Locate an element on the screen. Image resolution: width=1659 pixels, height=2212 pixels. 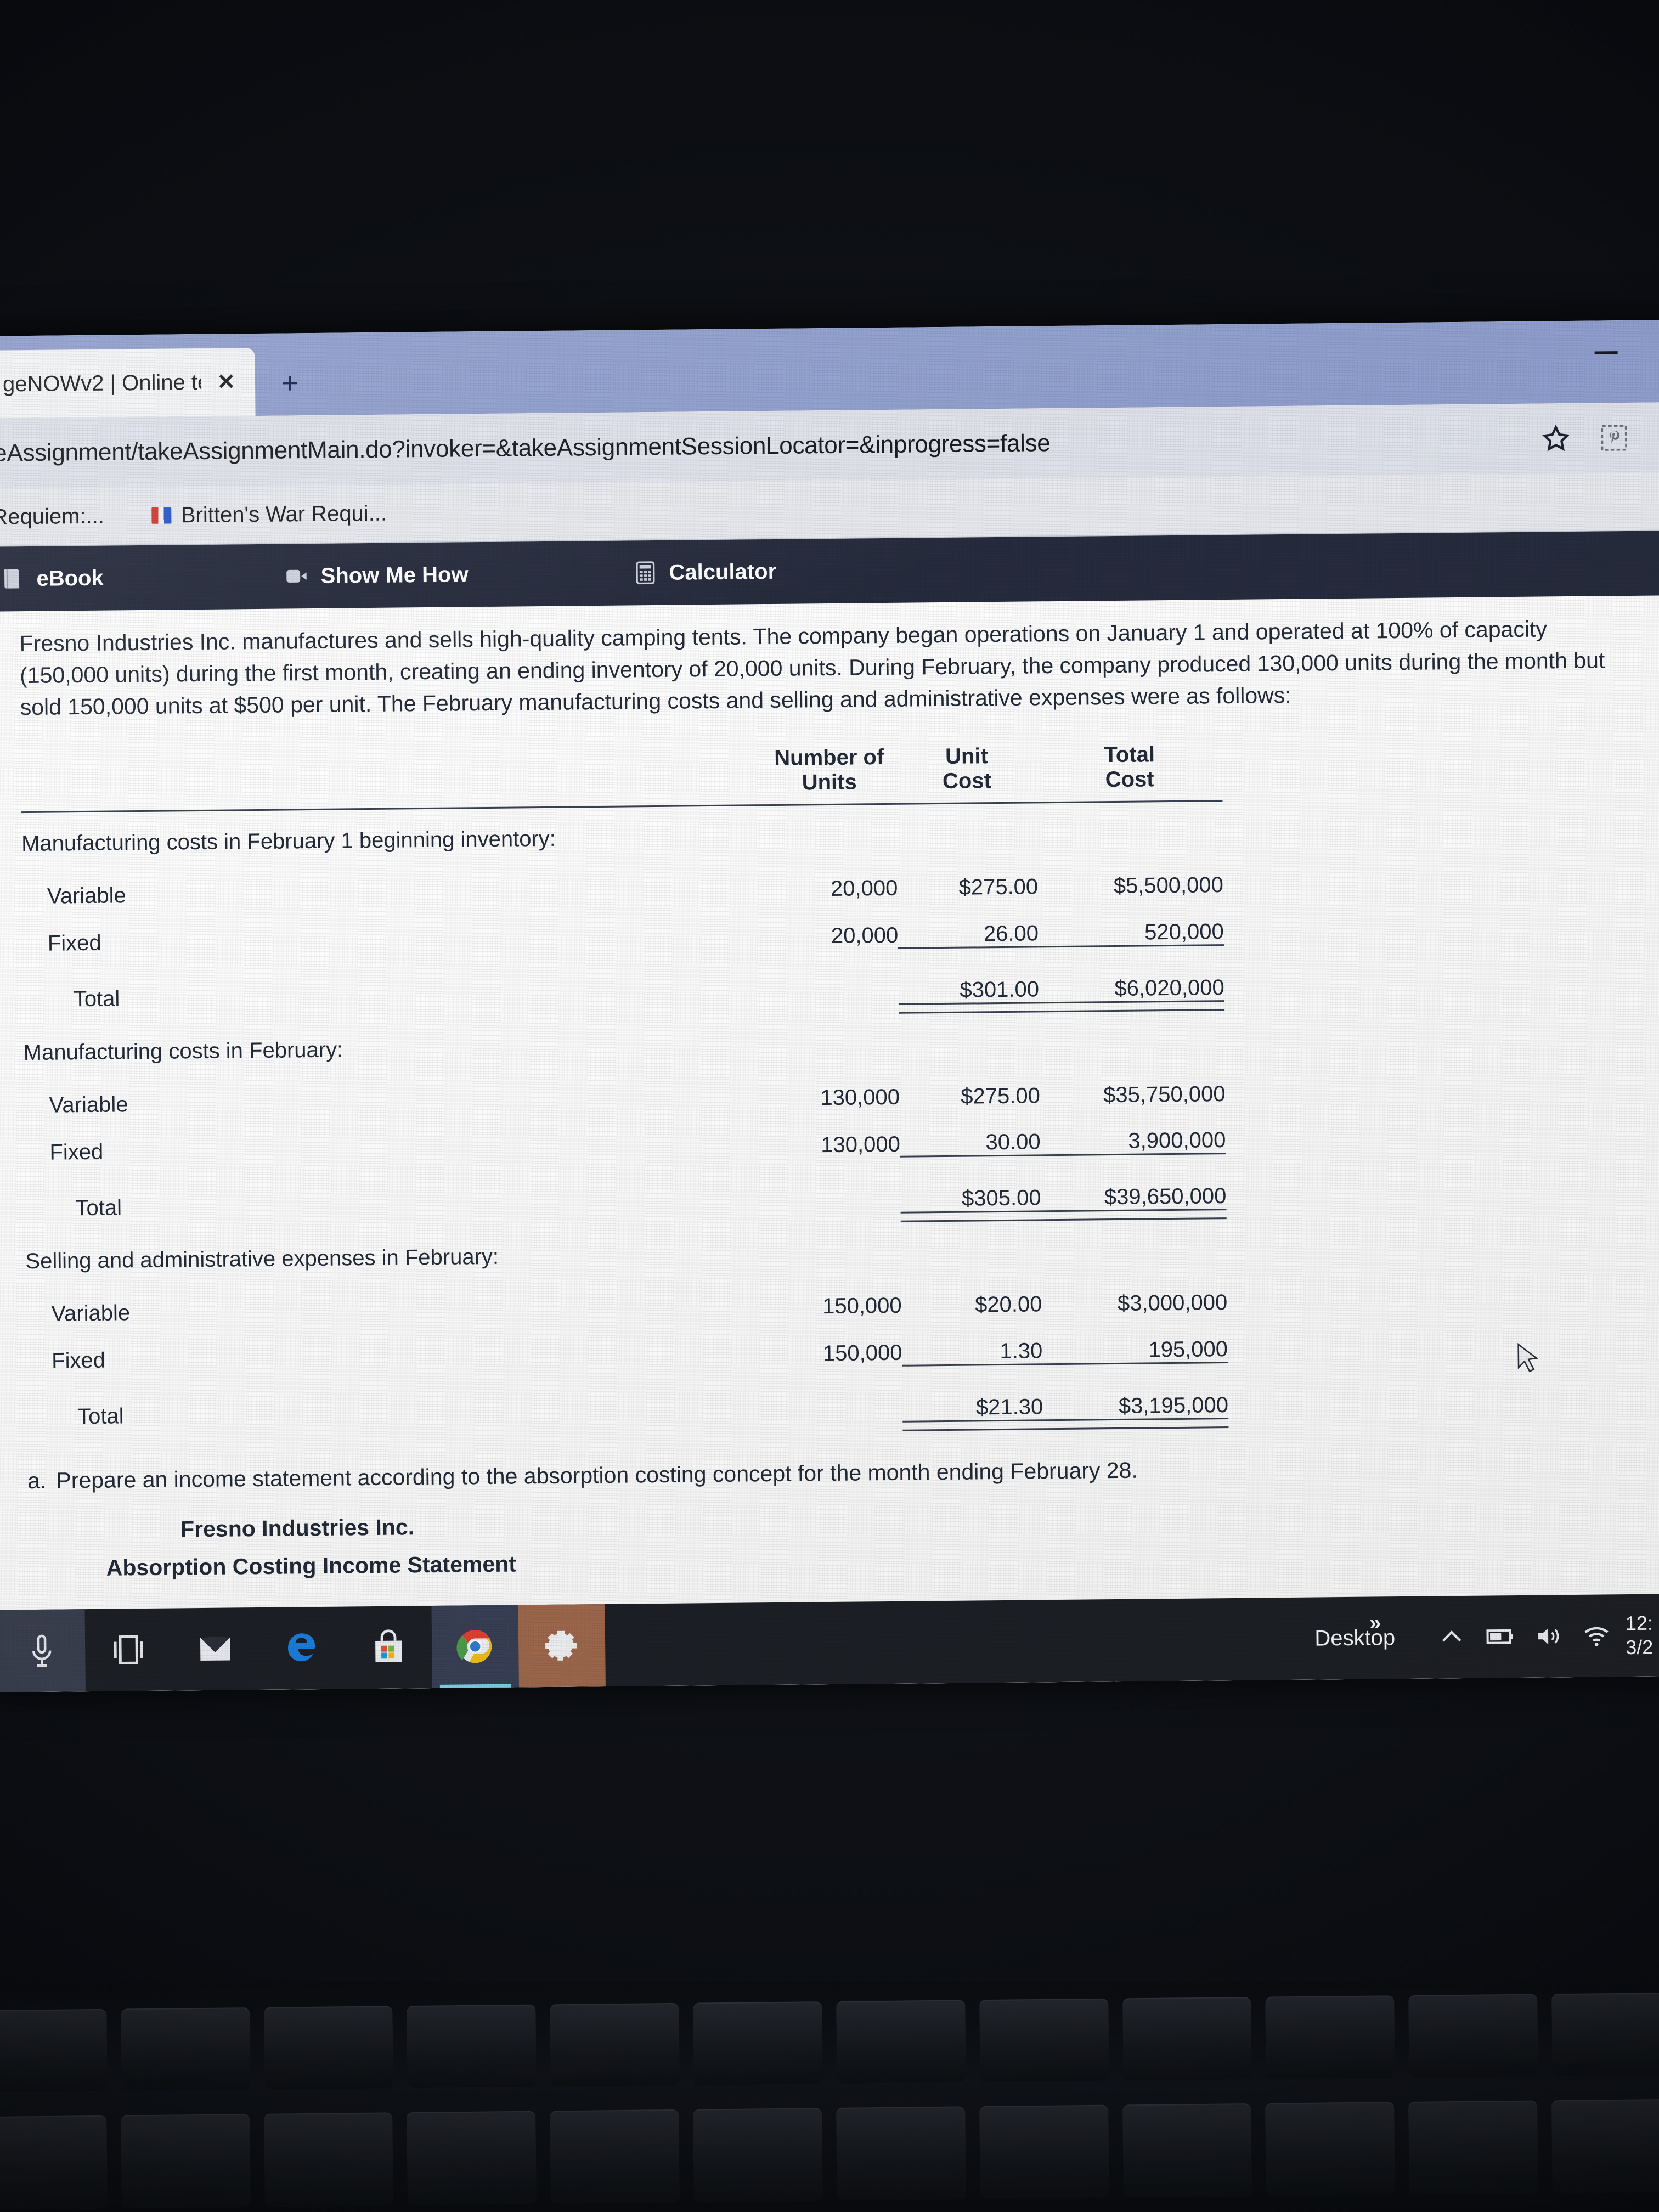
row-unit-cost: $20.00 is located at coordinates (1008, 1304).